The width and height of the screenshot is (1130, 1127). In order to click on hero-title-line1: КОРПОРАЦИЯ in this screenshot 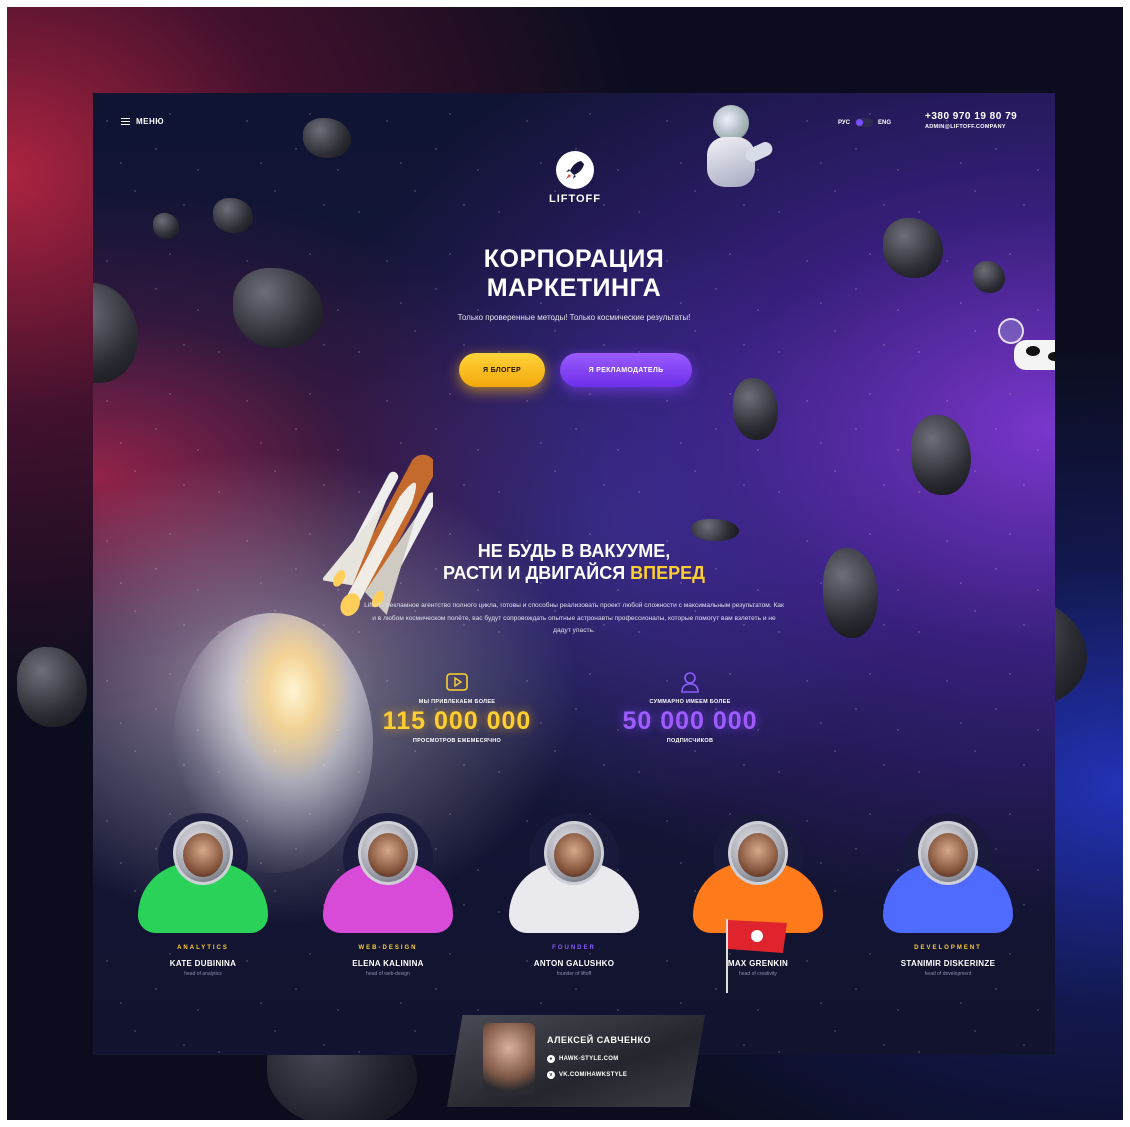, I will do `click(574, 259)`.